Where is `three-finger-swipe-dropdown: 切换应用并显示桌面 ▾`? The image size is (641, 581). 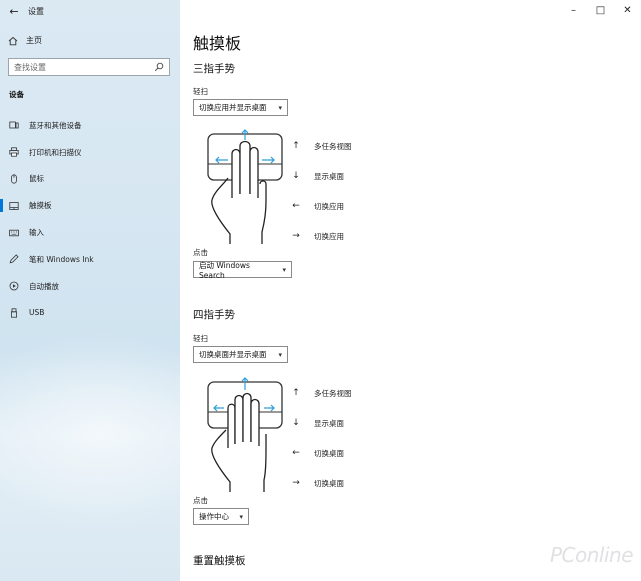 three-finger-swipe-dropdown: 切换应用并显示桌面 ▾ is located at coordinates (240, 107).